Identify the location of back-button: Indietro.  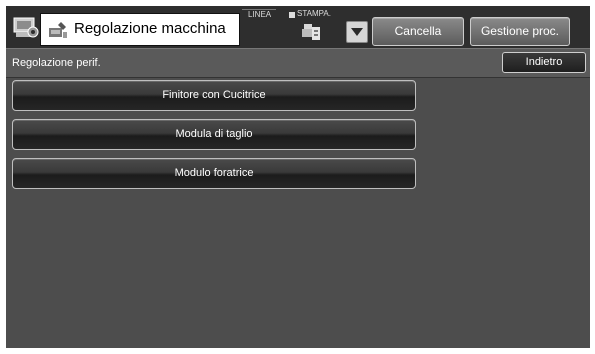
(544, 62).